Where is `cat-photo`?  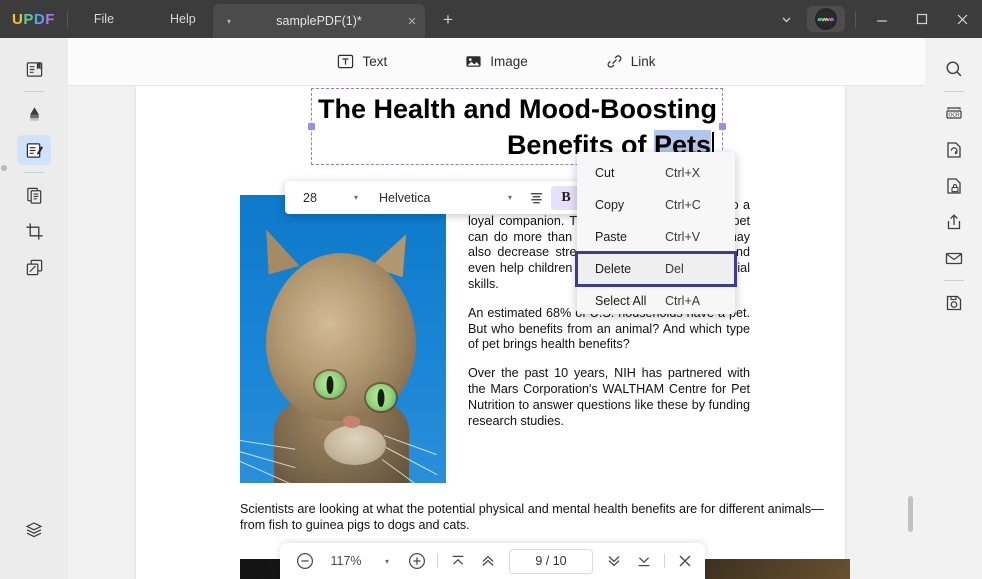
cat-photo is located at coordinates (343, 339).